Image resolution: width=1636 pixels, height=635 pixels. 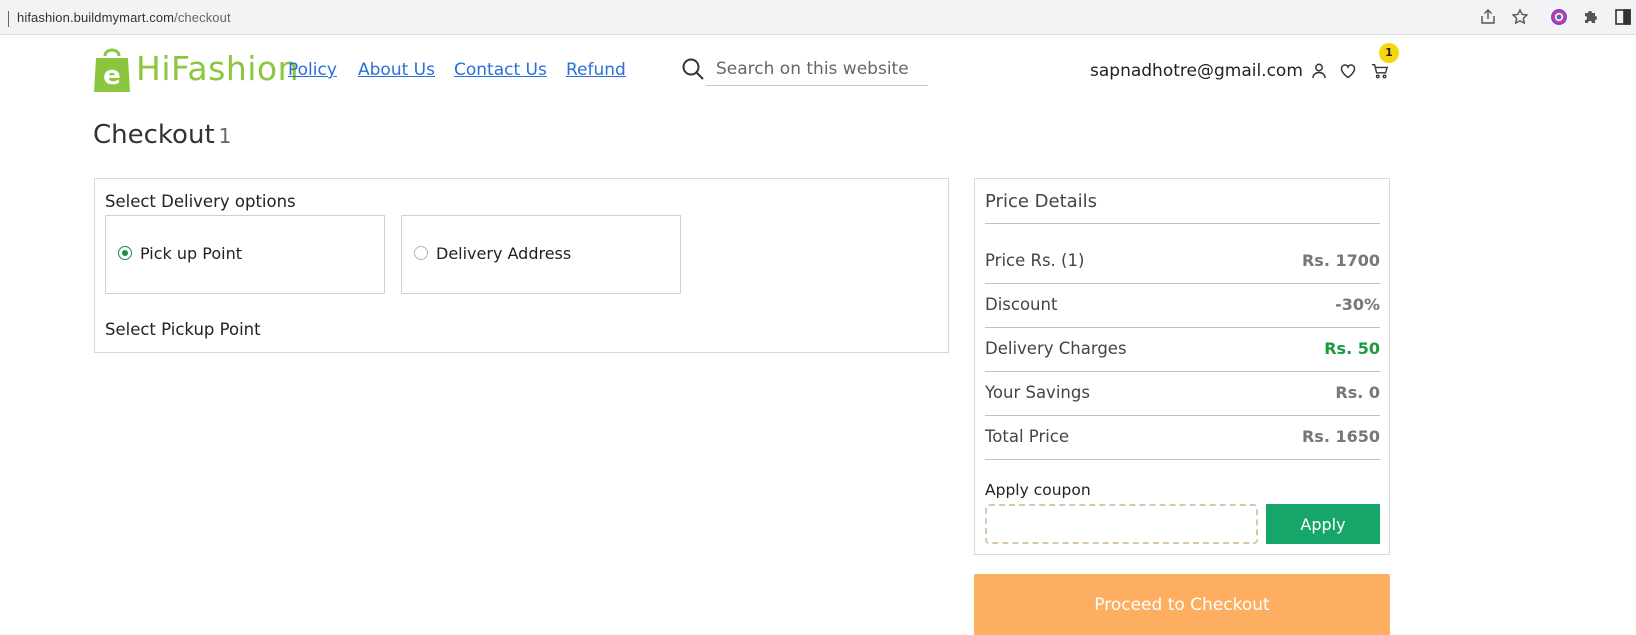 I want to click on pickup-point-label: Pick up Point, so click(x=191, y=253).